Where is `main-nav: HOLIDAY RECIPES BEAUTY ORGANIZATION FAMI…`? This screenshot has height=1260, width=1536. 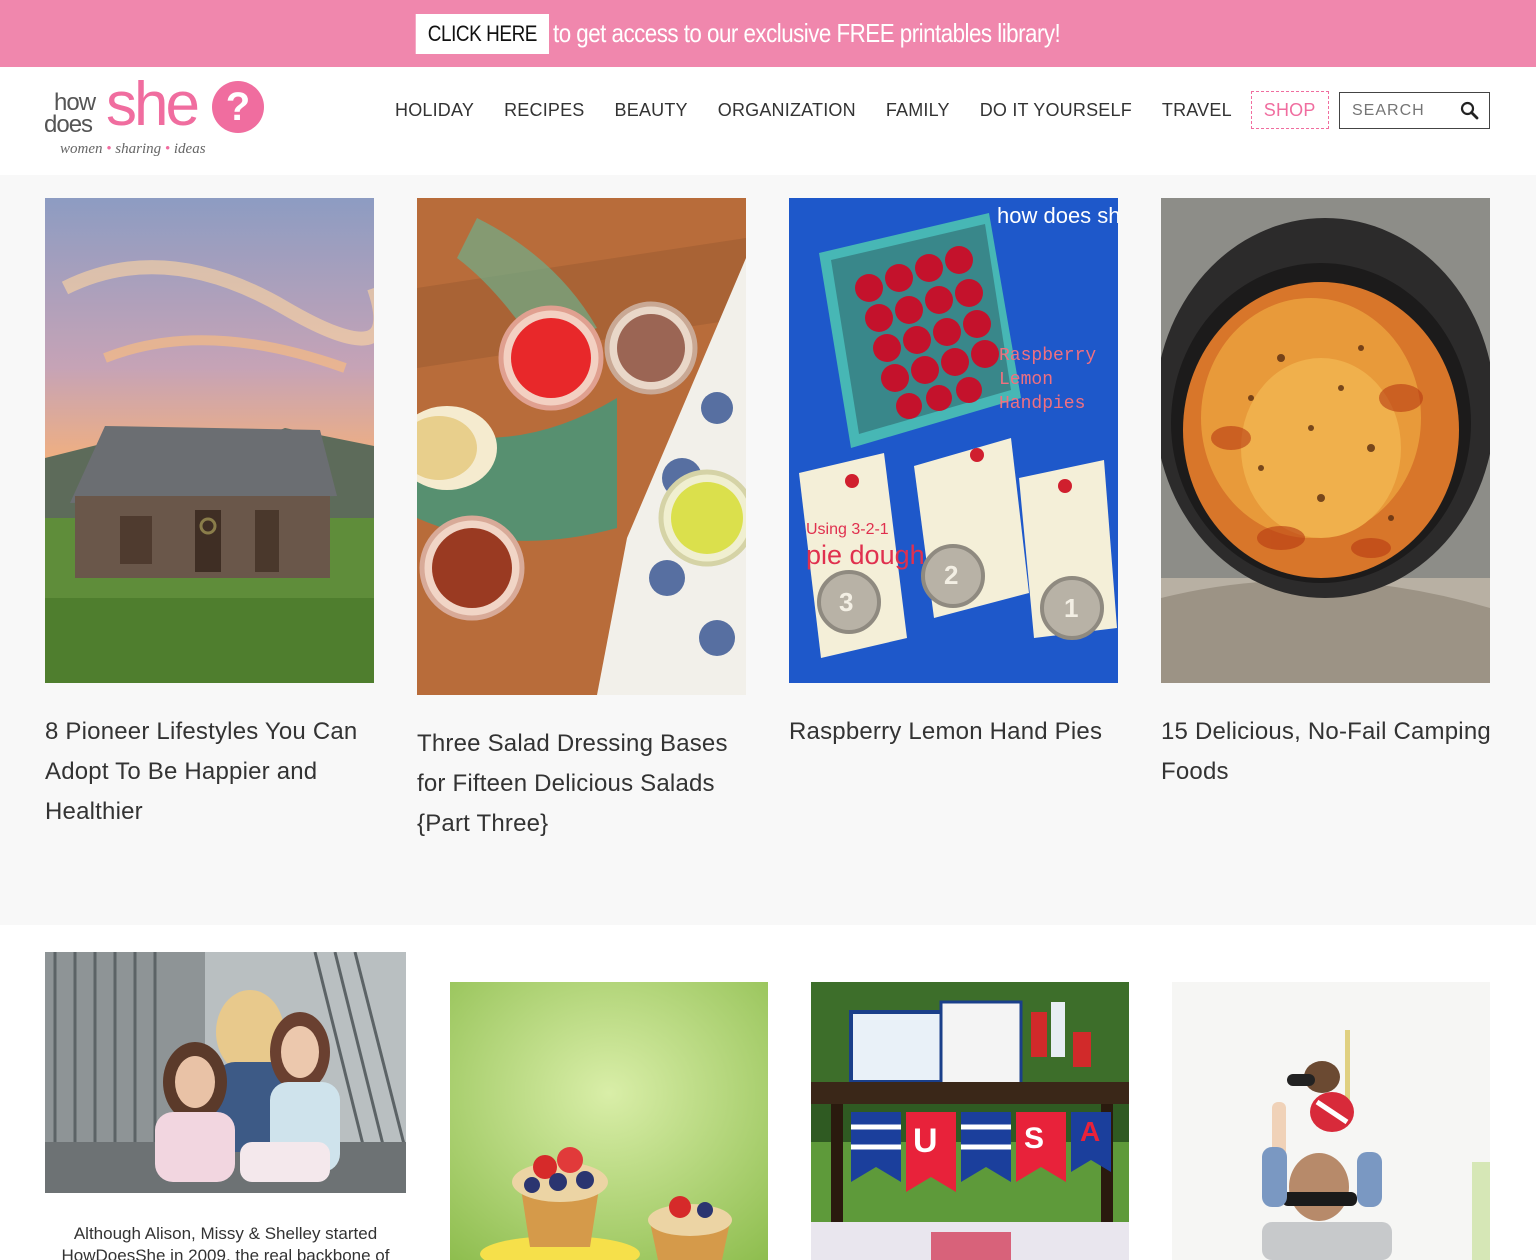 main-nav: HOLIDAY RECIPES BEAUTY ORGANIZATION FAMI… is located at coordinates (854, 110).